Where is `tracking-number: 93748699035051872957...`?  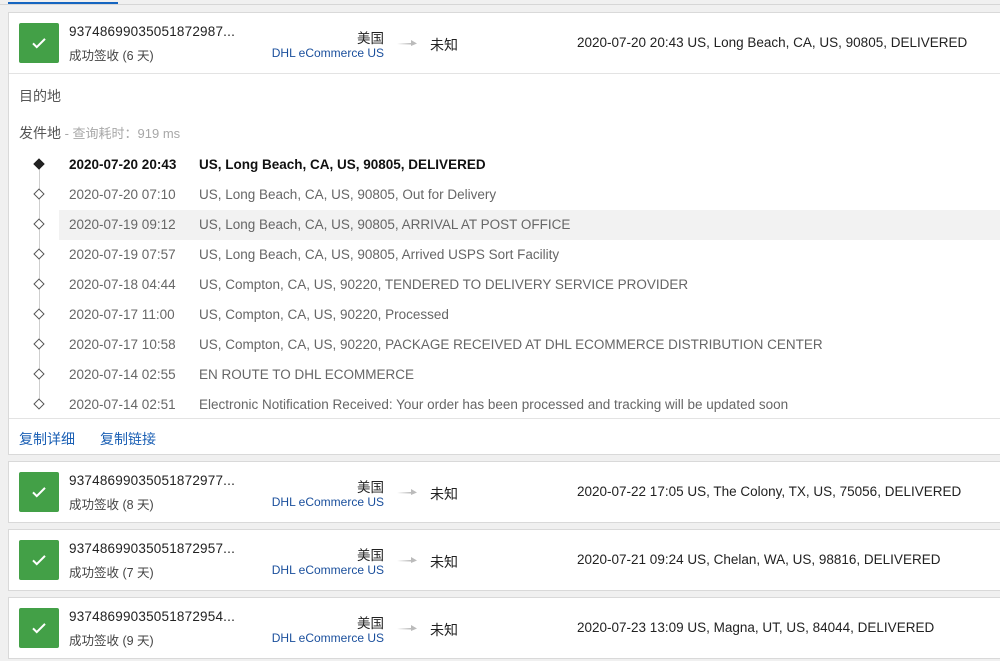
tracking-number: 93748699035051872957... is located at coordinates (152, 548).